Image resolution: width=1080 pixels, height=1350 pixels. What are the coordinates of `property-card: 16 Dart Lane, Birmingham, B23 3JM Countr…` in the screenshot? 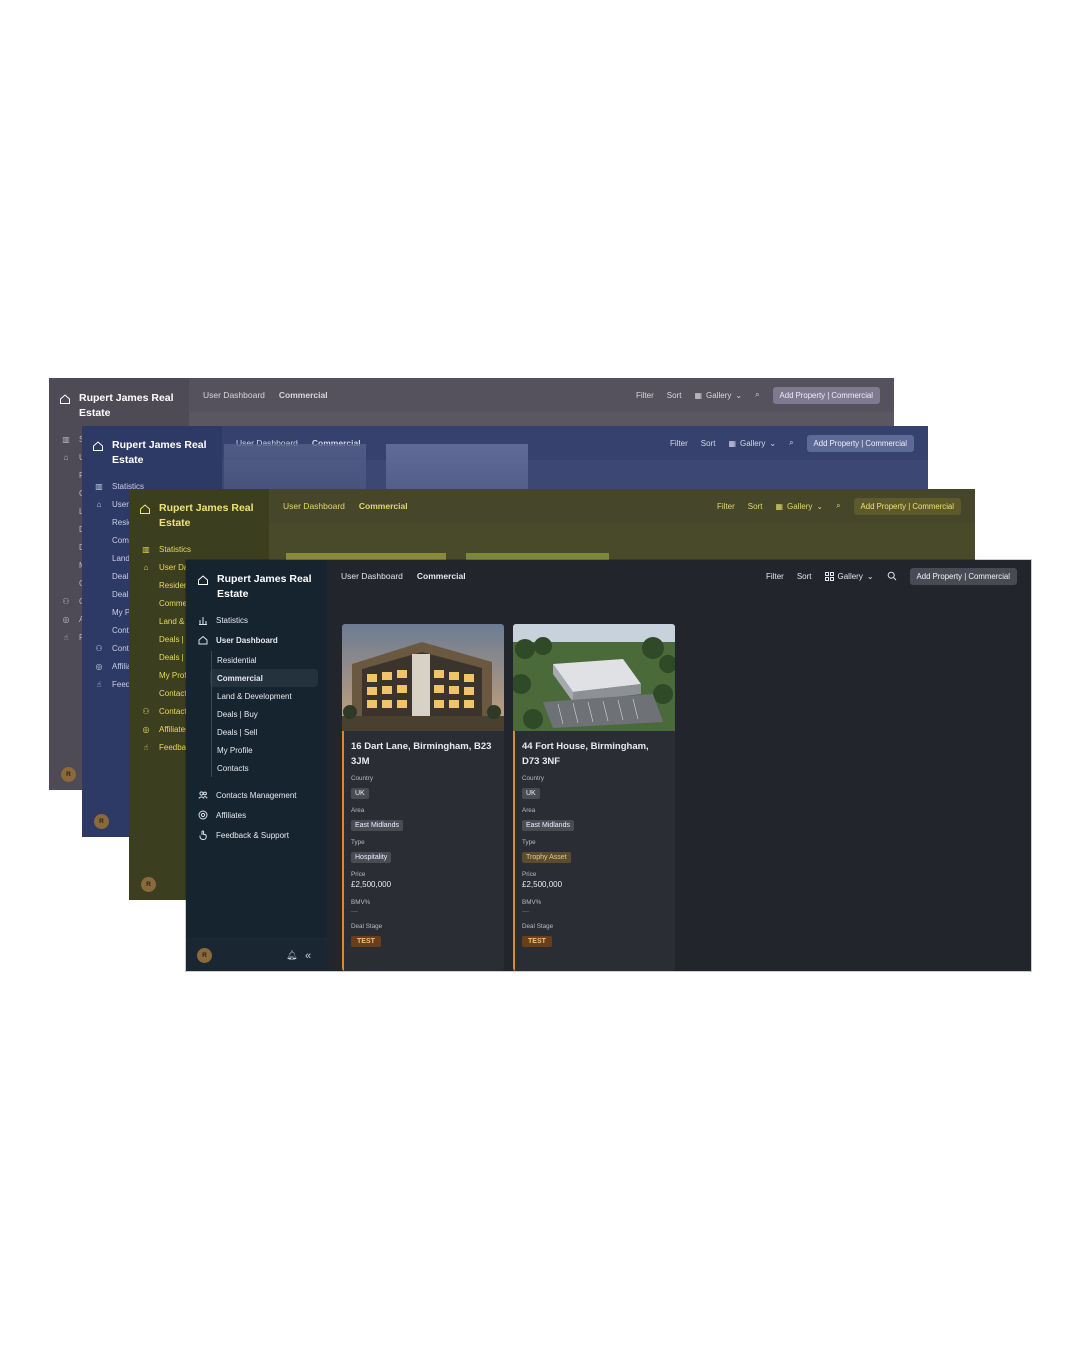 It's located at (423, 797).